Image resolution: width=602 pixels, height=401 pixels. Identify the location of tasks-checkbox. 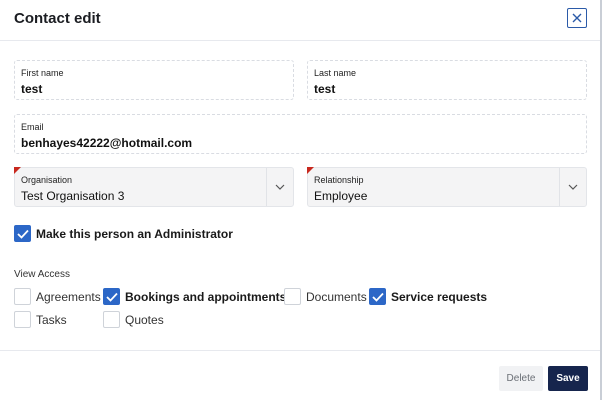
(22, 319).